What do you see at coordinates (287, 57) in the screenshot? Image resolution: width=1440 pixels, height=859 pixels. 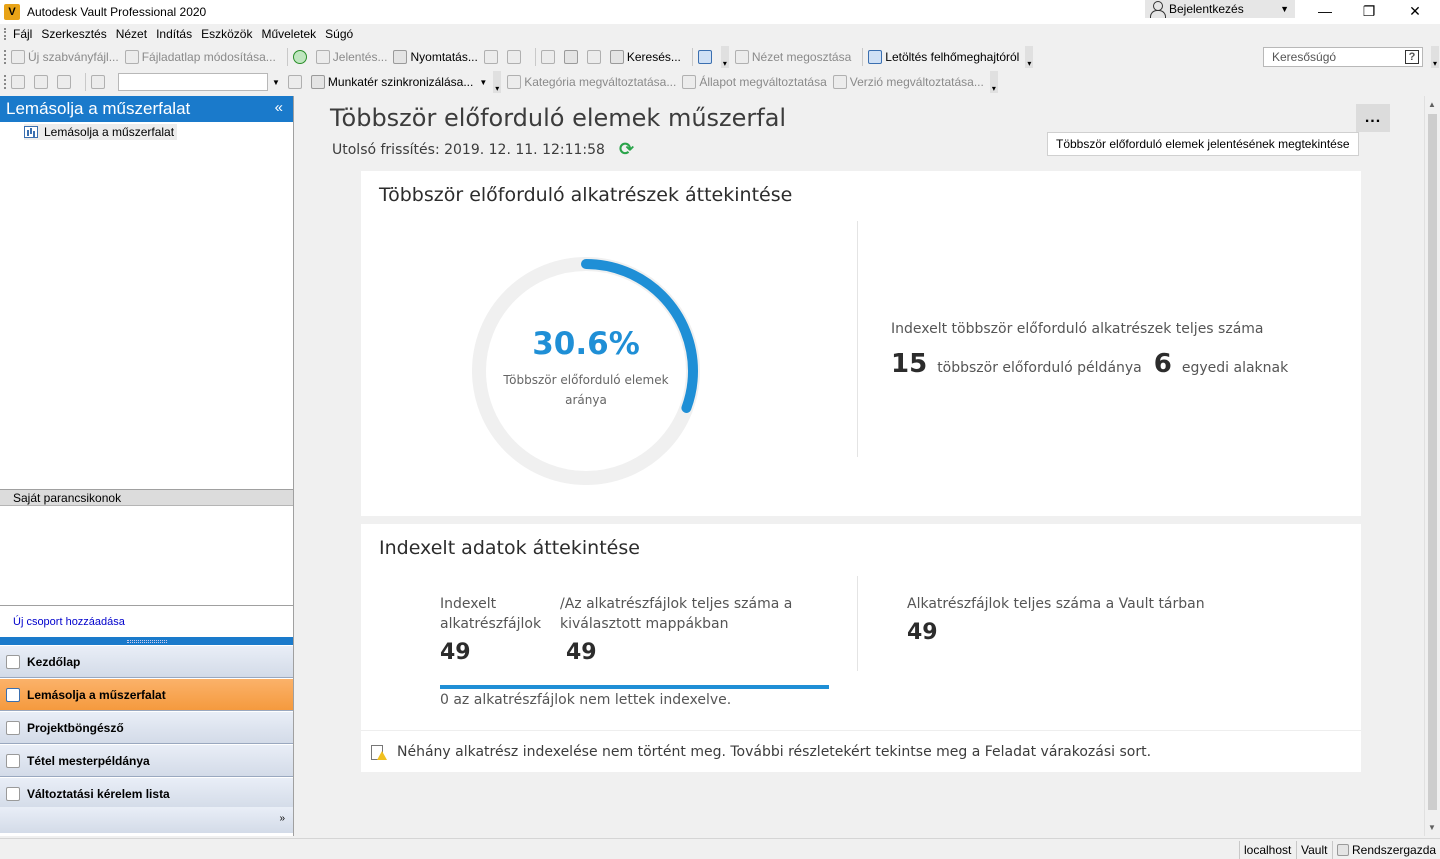 I see `toolbar-separator` at bounding box center [287, 57].